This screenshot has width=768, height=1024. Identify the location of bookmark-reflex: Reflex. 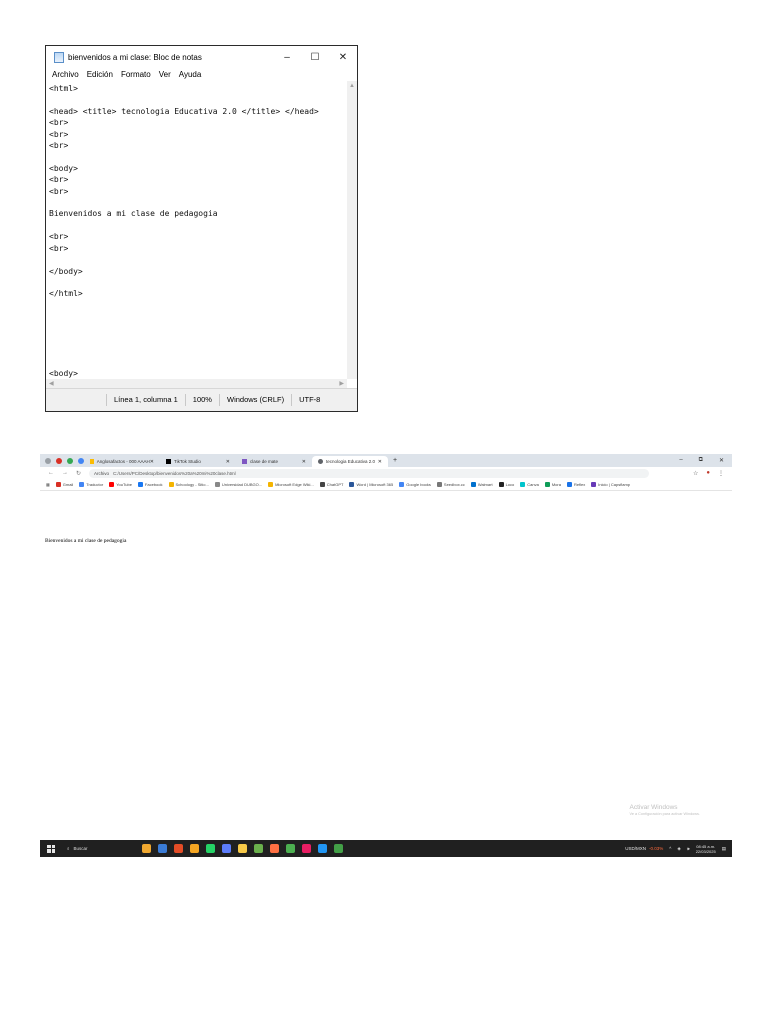
(575, 484).